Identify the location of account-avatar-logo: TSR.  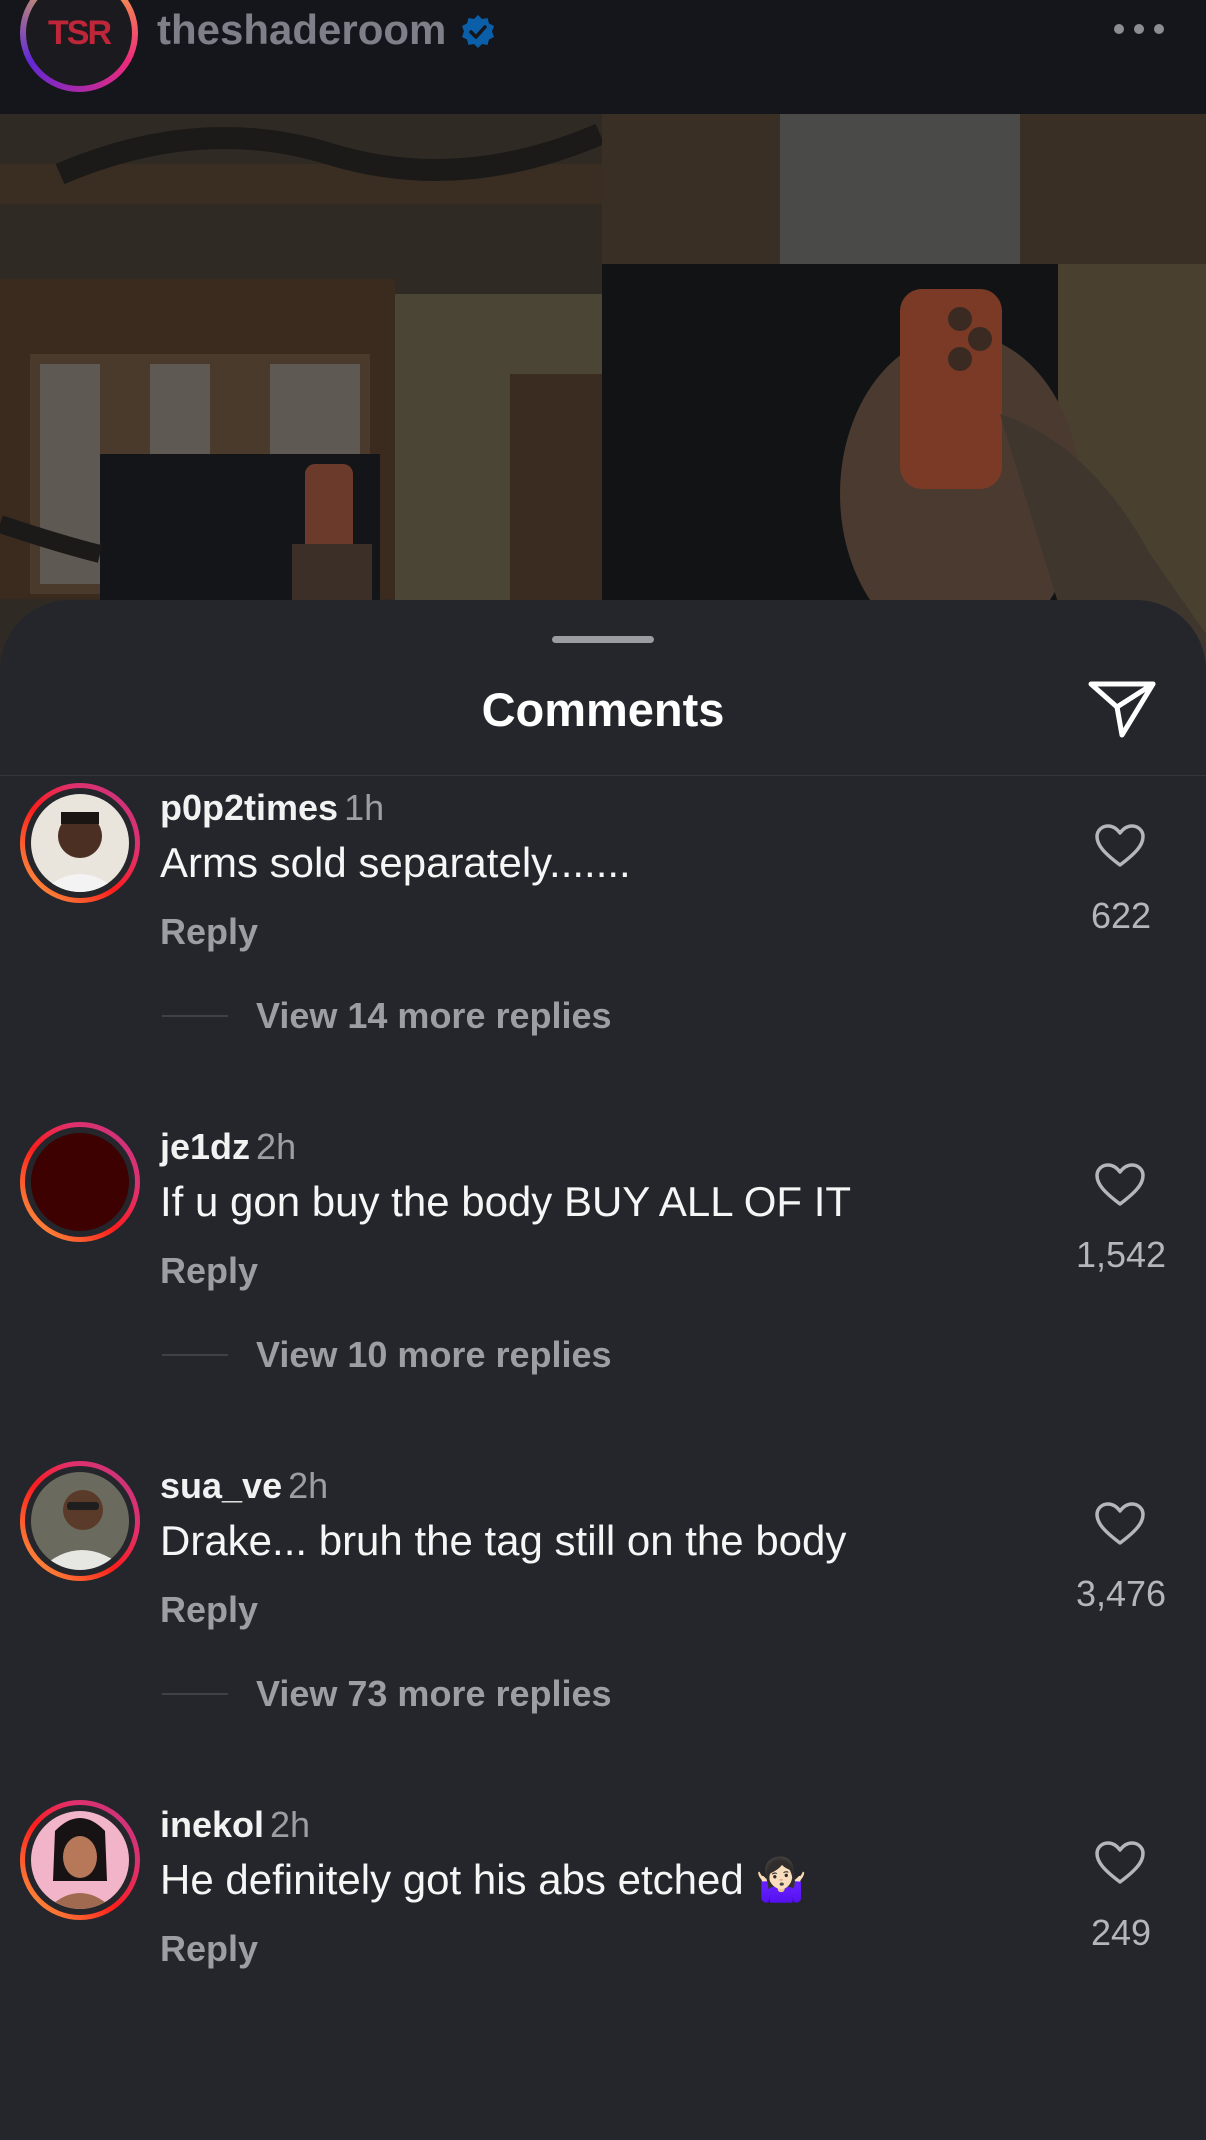
(79, 43).